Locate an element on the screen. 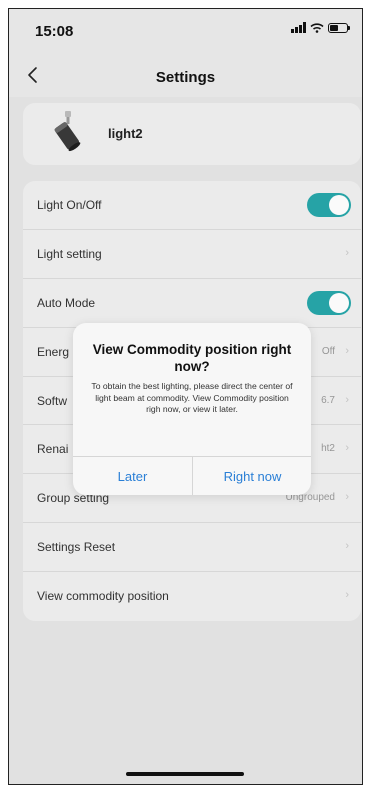  status-time: 15:08 is located at coordinates (54, 31).